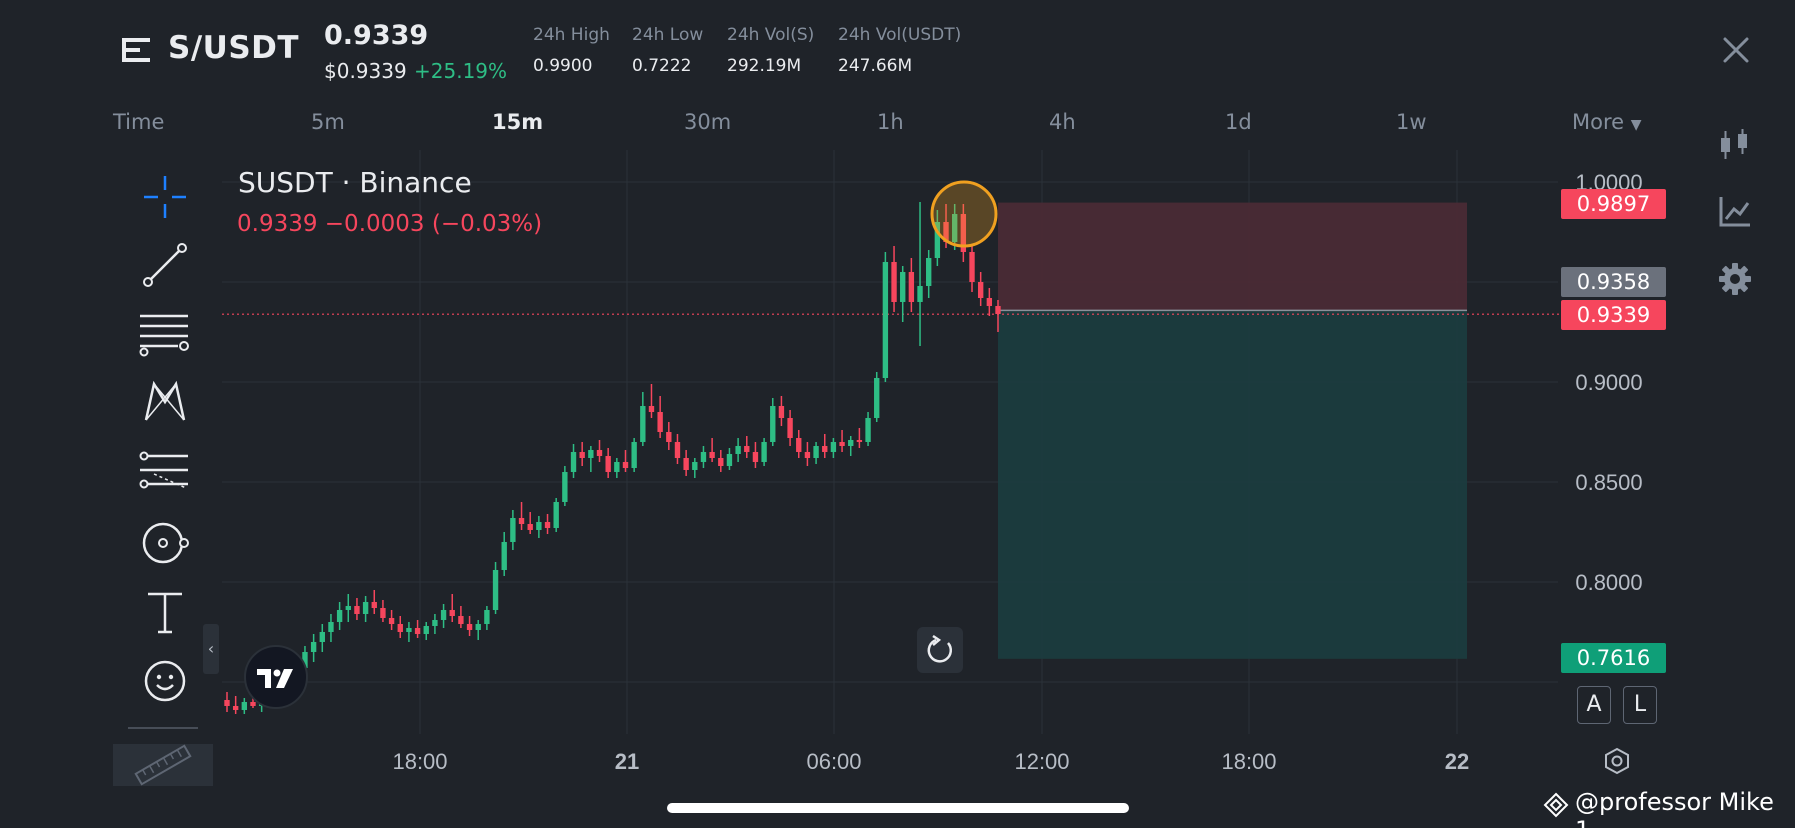 This screenshot has width=1795, height=828. What do you see at coordinates (233, 48) in the screenshot?
I see `trading-pair: S/USDT` at bounding box center [233, 48].